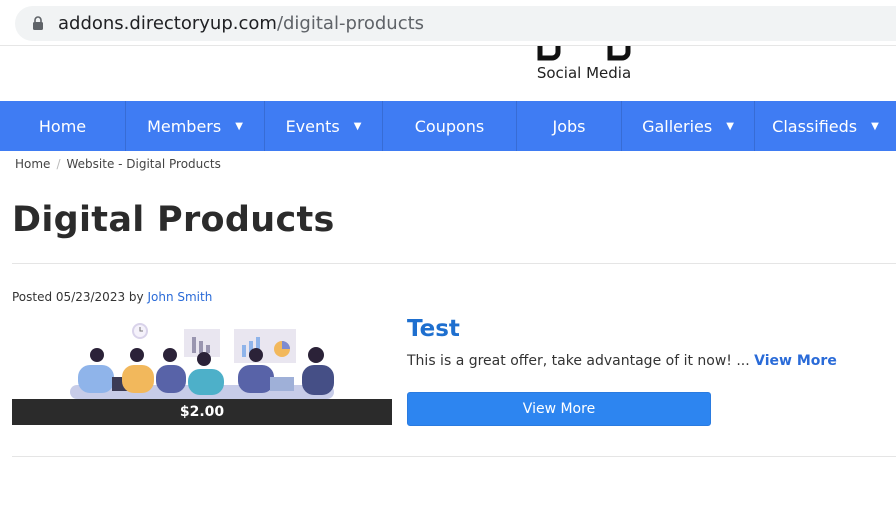 Image resolution: width=896 pixels, height=513 pixels. I want to click on nav-classifieds-label: Classifieds, so click(815, 126).